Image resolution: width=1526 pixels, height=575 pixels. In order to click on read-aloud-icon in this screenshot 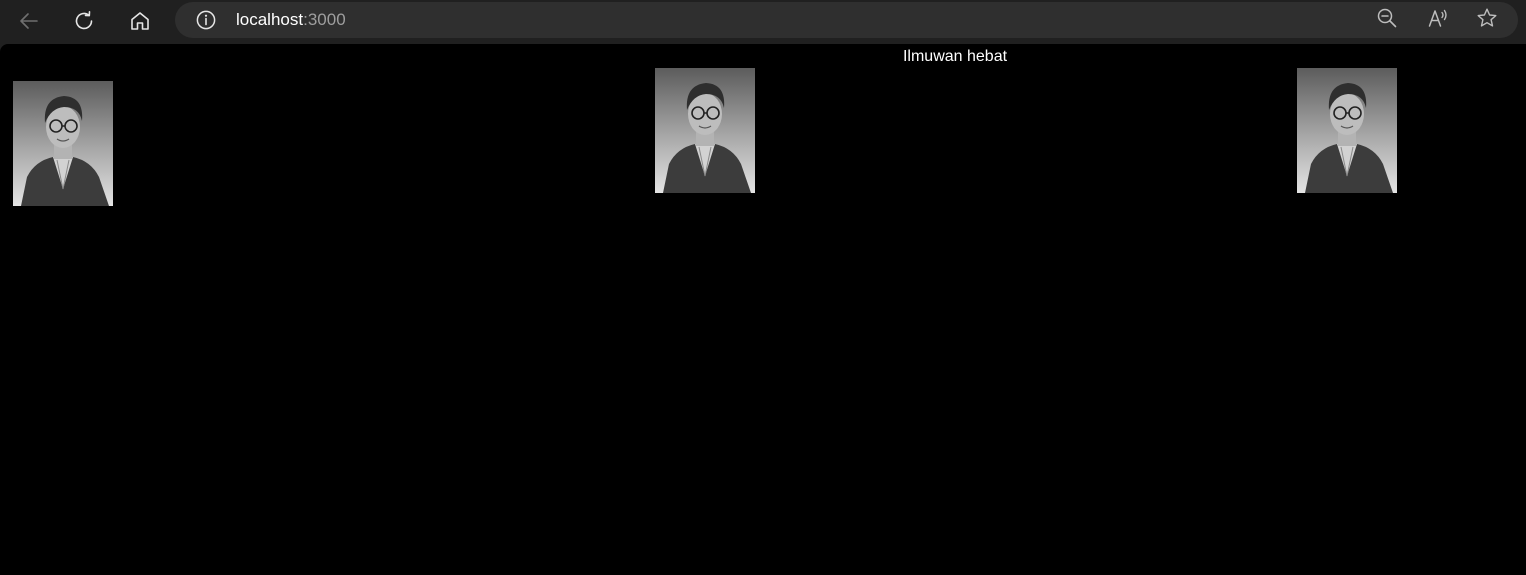, I will do `click(1438, 20)`.